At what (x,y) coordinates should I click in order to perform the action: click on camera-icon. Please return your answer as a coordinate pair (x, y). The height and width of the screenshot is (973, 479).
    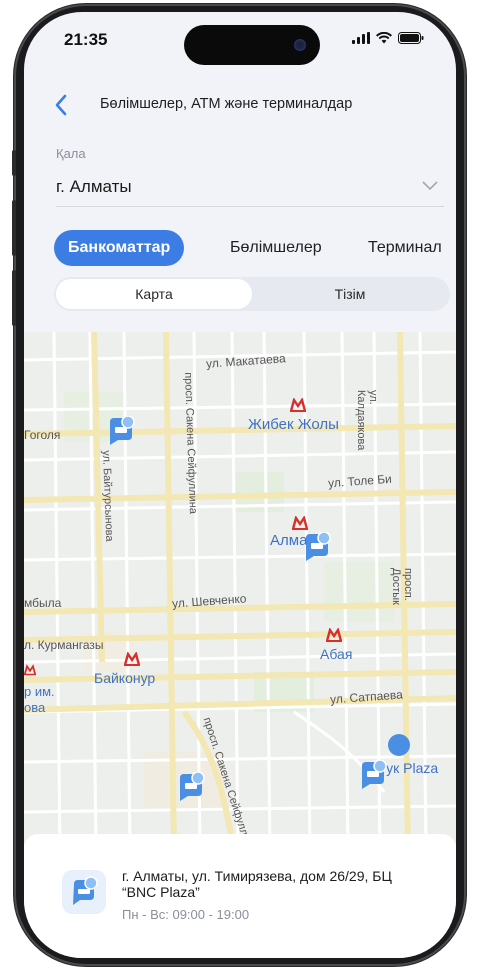
    Looking at the image, I should click on (300, 45).